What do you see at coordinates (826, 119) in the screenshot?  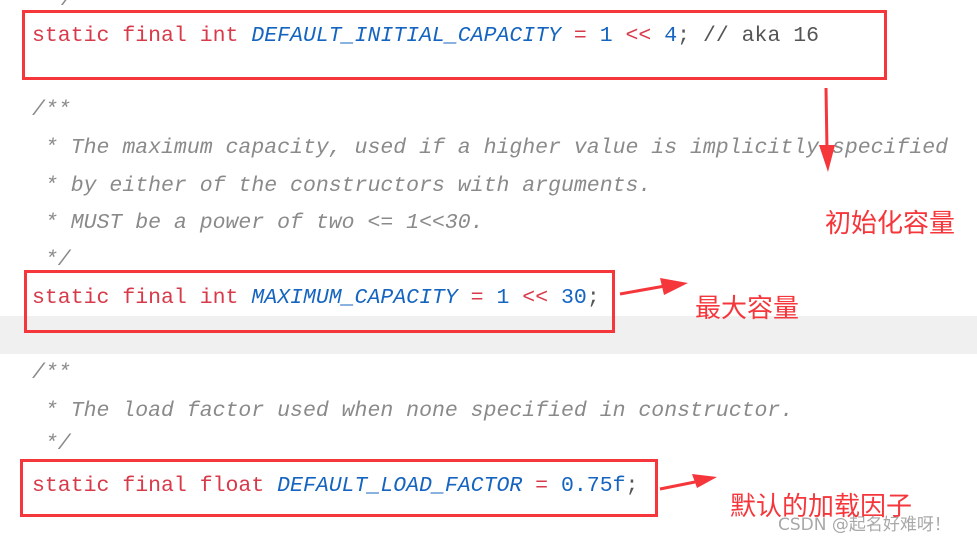 I see `arrow-down-icon` at bounding box center [826, 119].